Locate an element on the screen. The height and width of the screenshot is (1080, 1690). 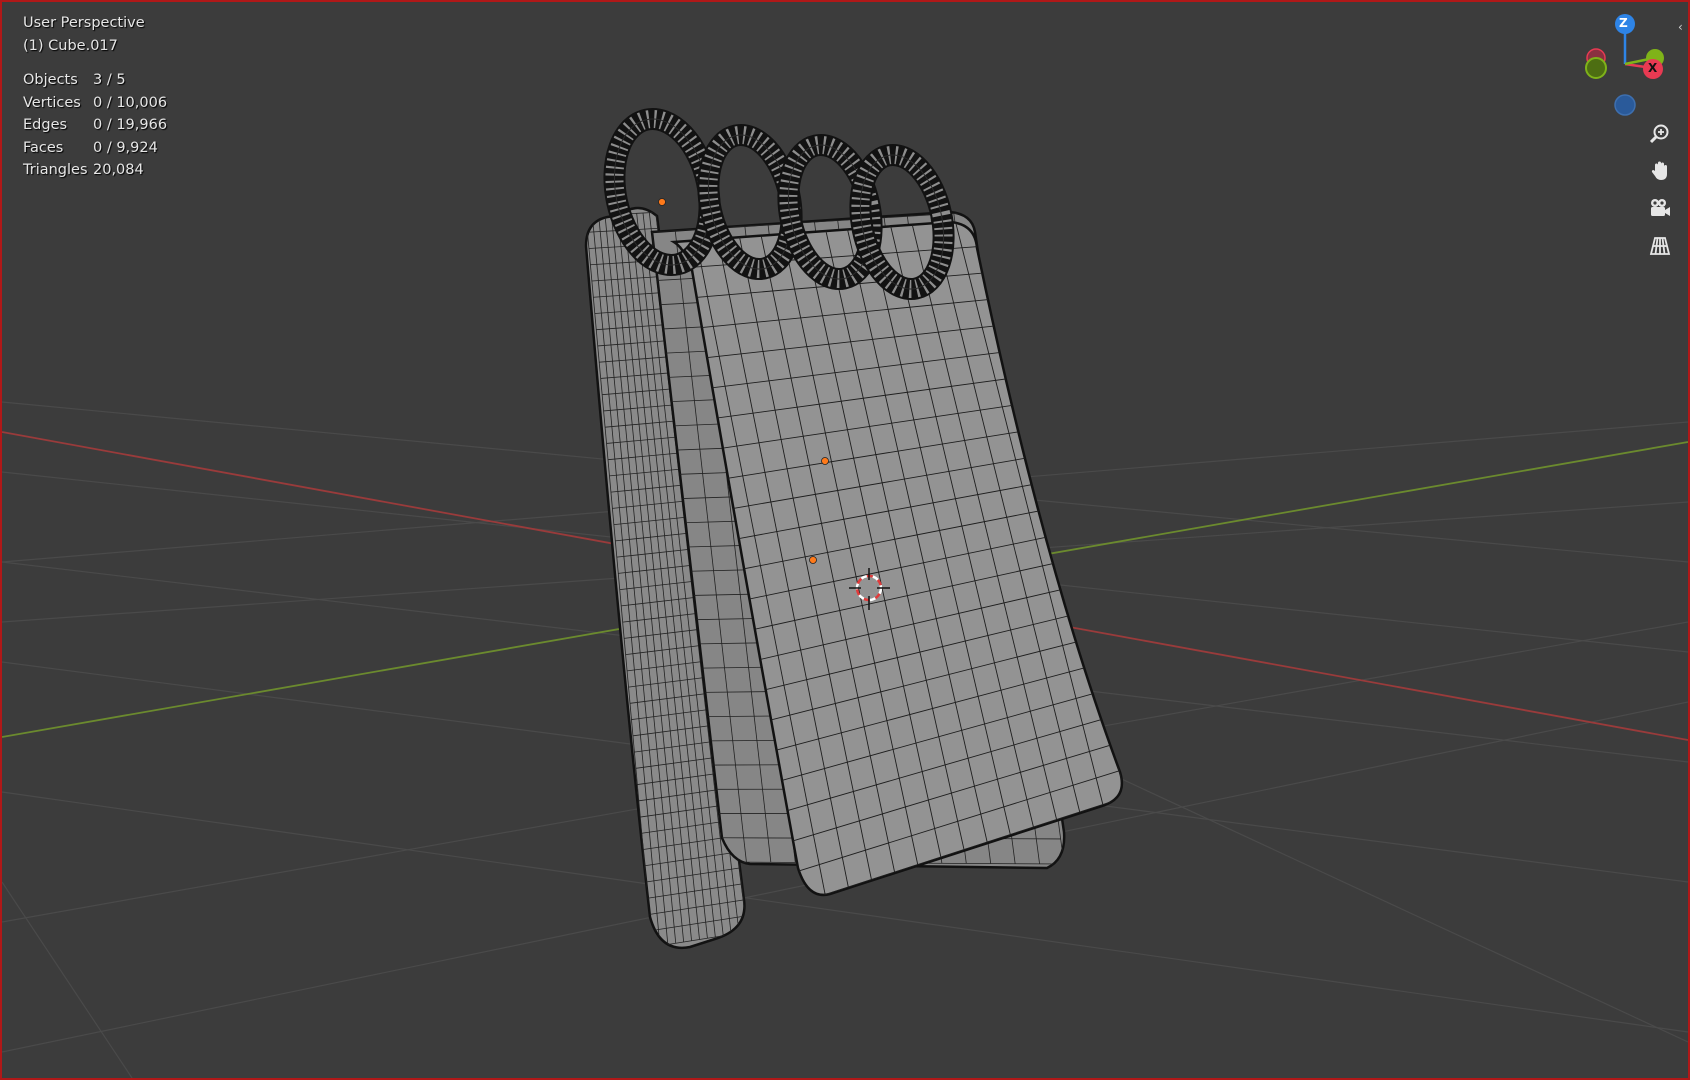
camera-view-button is located at coordinates (1660, 208).